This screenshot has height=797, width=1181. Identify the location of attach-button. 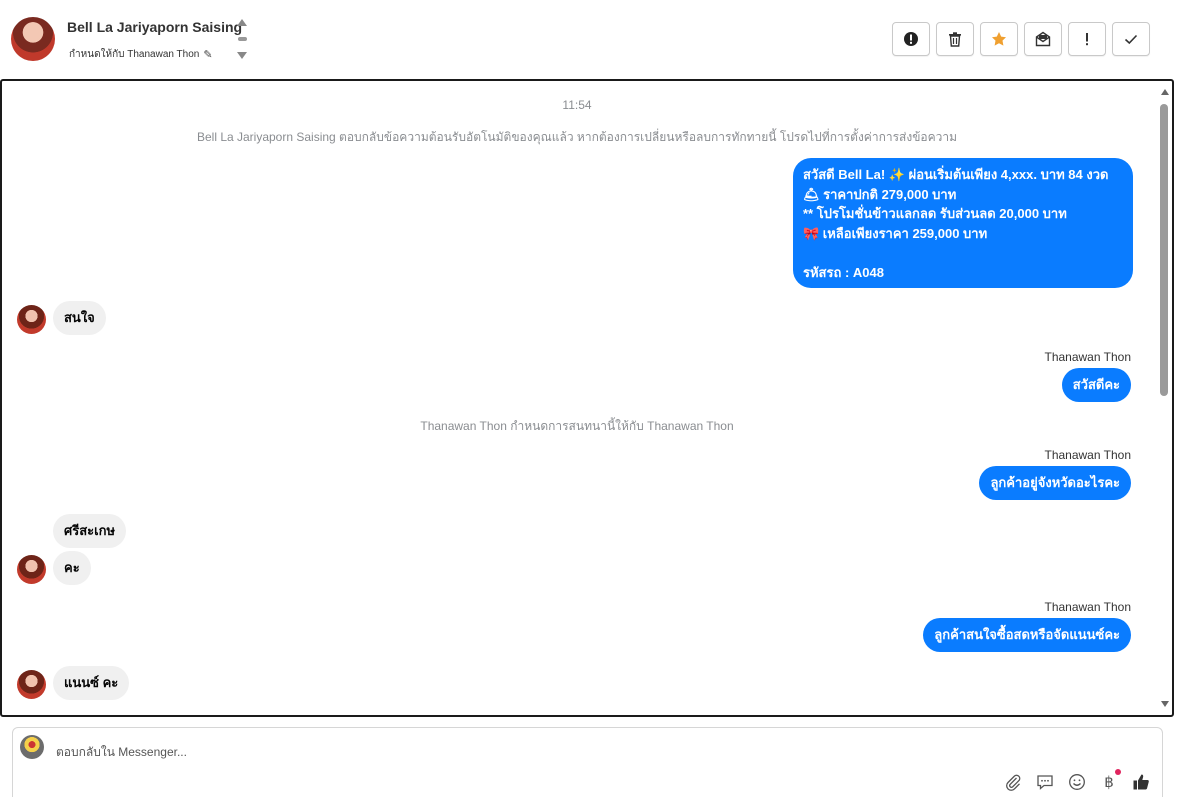
(1013, 782).